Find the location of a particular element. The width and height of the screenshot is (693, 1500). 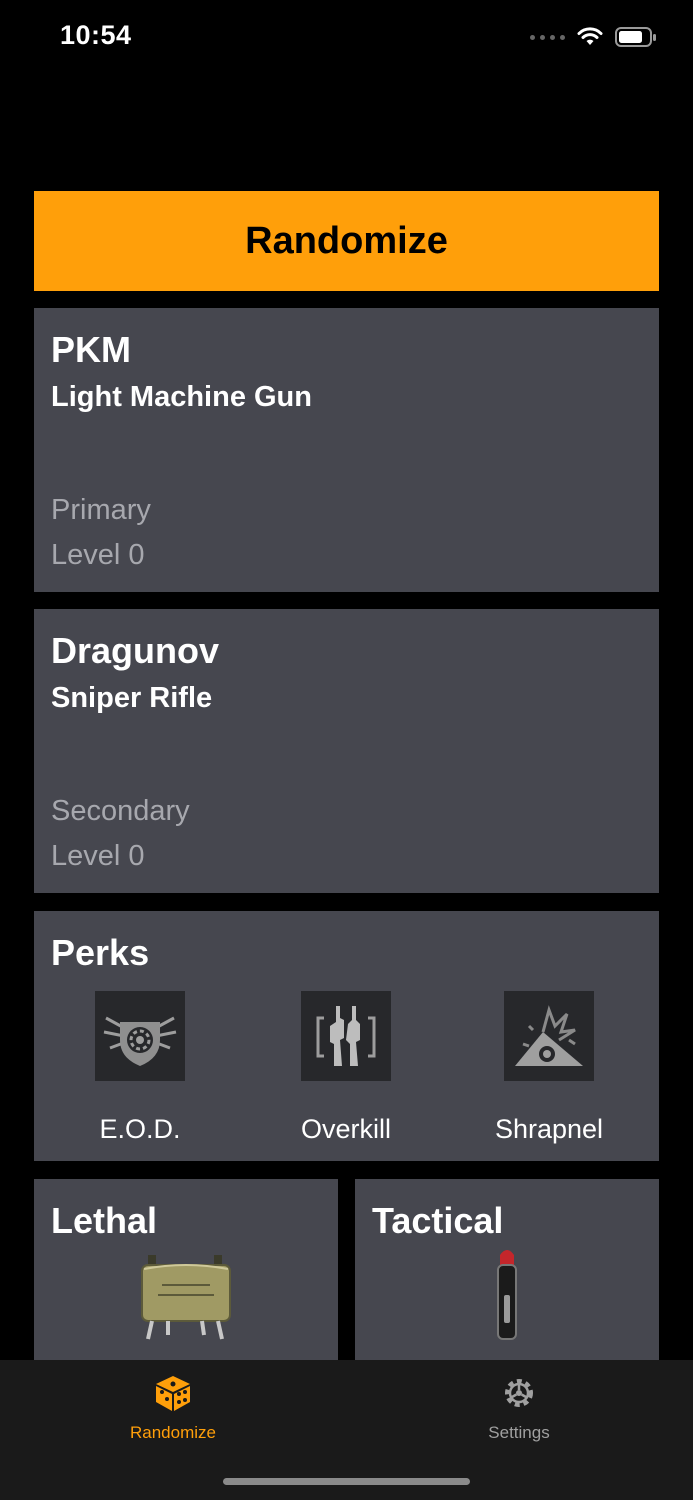

status-icons is located at coordinates (593, 37).